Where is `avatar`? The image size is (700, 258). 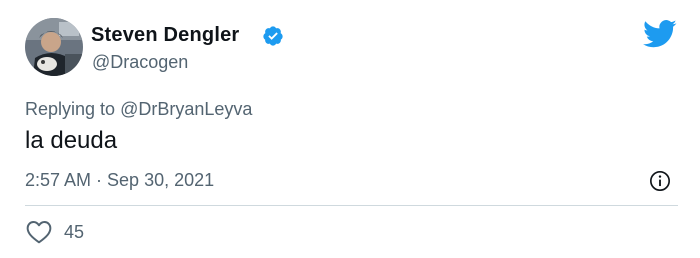
avatar is located at coordinates (54, 47).